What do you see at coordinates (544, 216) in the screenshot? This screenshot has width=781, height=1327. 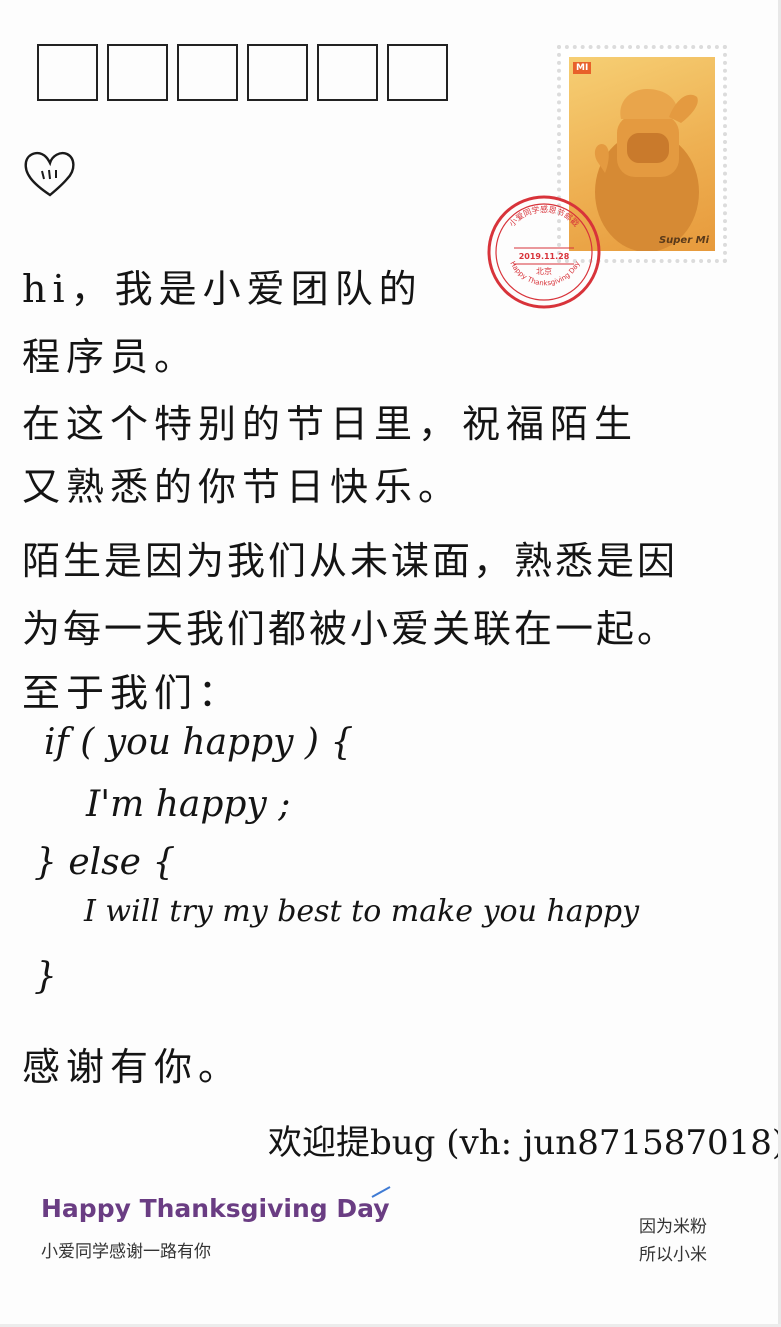 I see `svg-text: 小爱同学感恩节邮戳` at bounding box center [544, 216].